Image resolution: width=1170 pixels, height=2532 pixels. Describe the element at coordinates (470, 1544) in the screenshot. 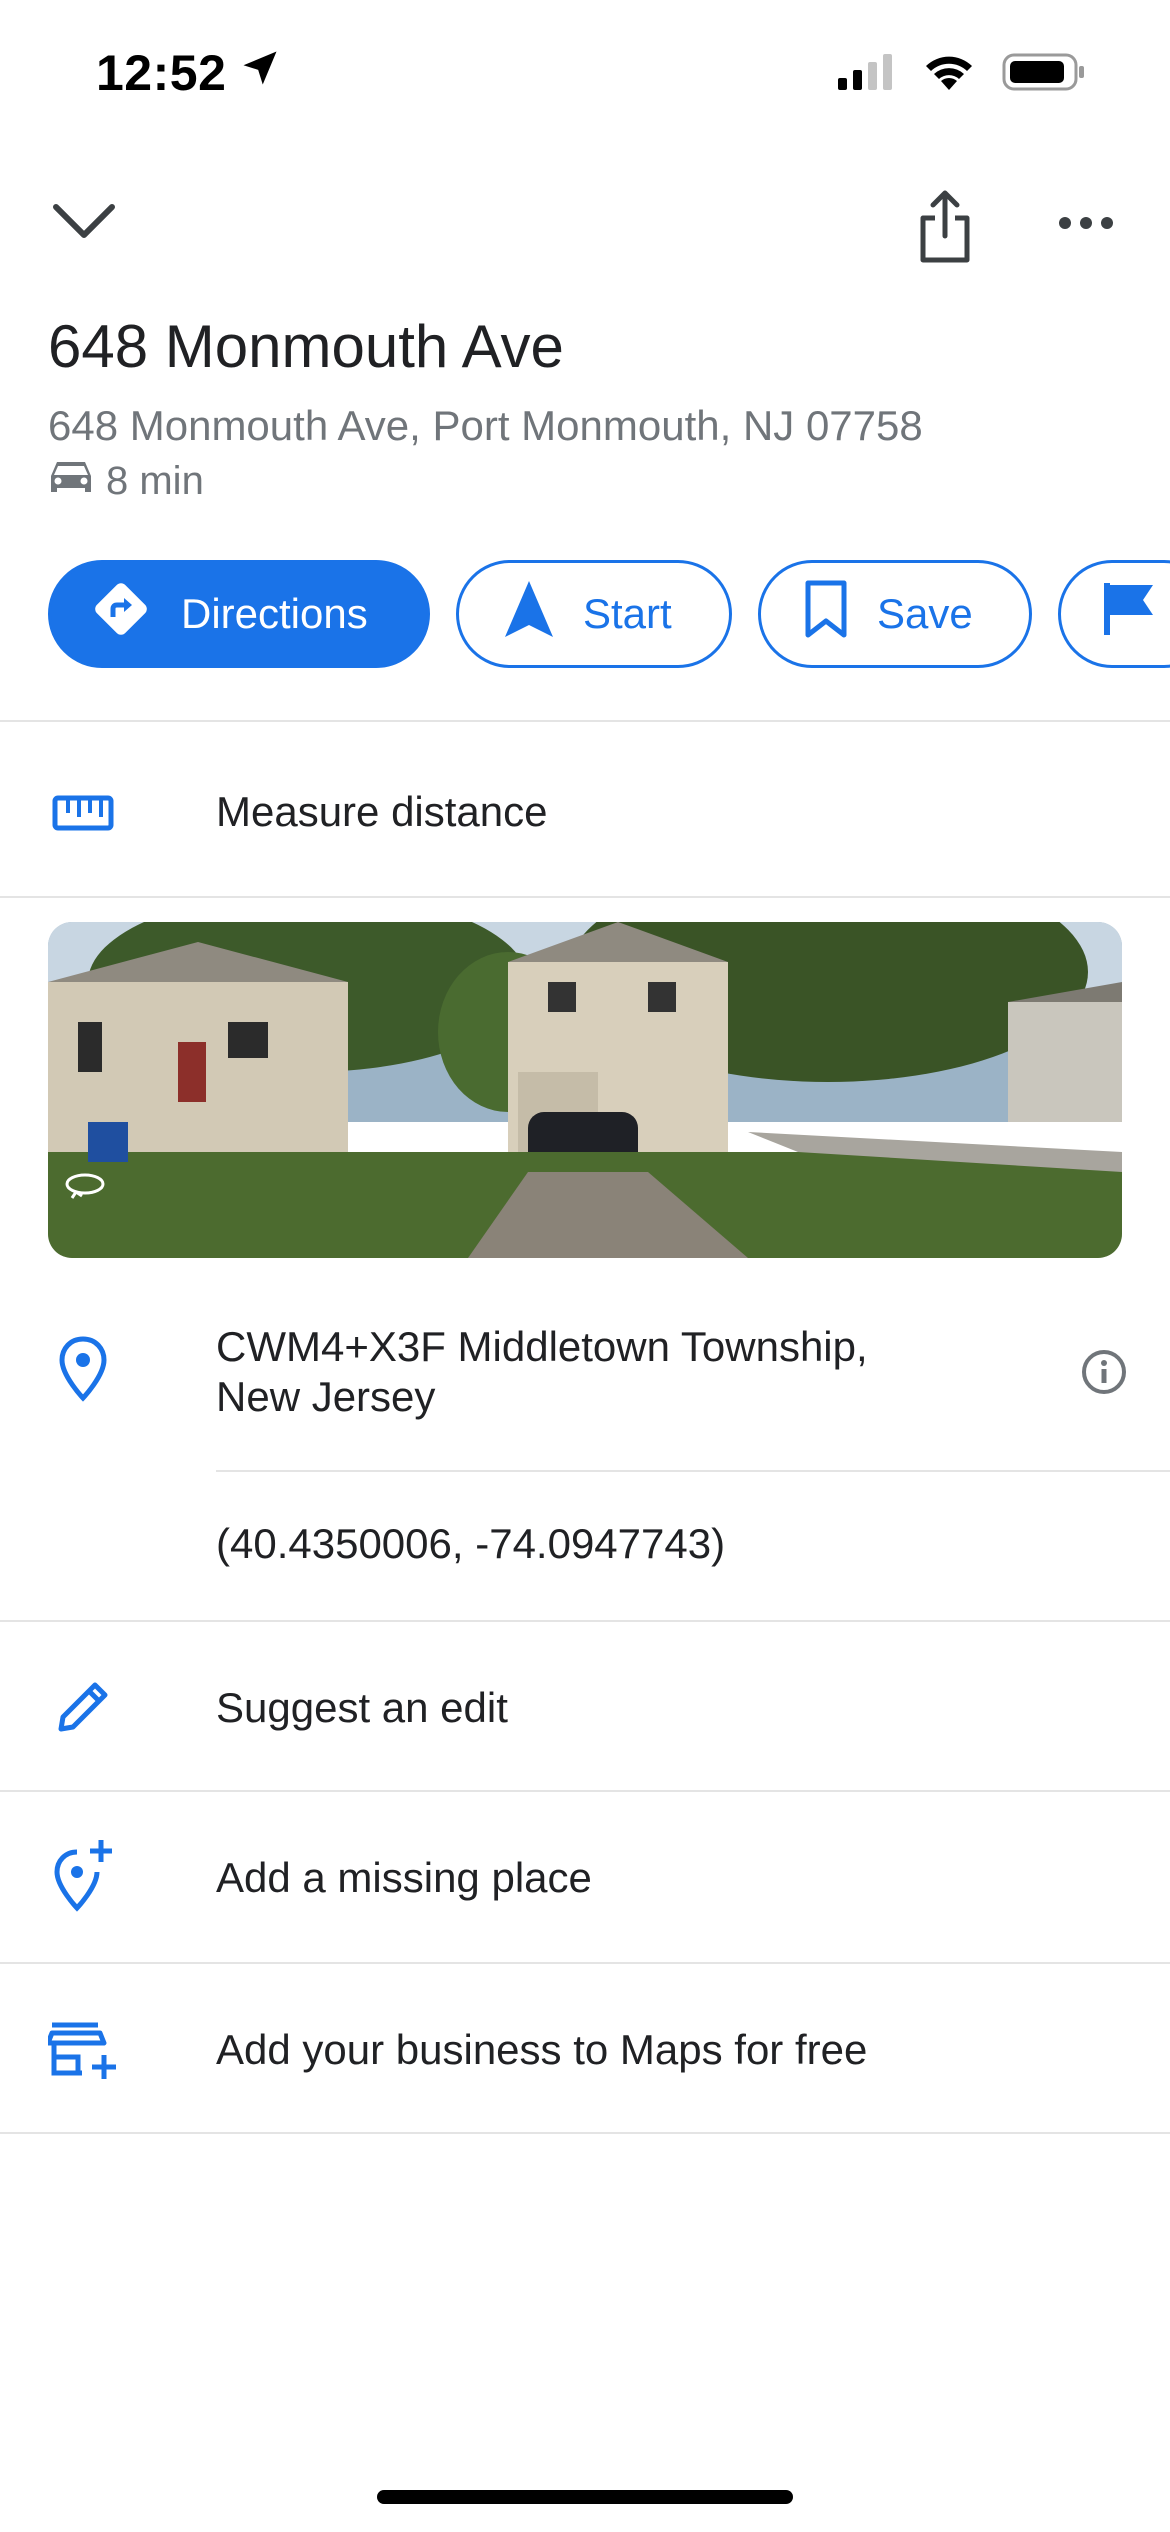

I see `coordinates-row: (40.4350006, -74.0947743)` at that location.